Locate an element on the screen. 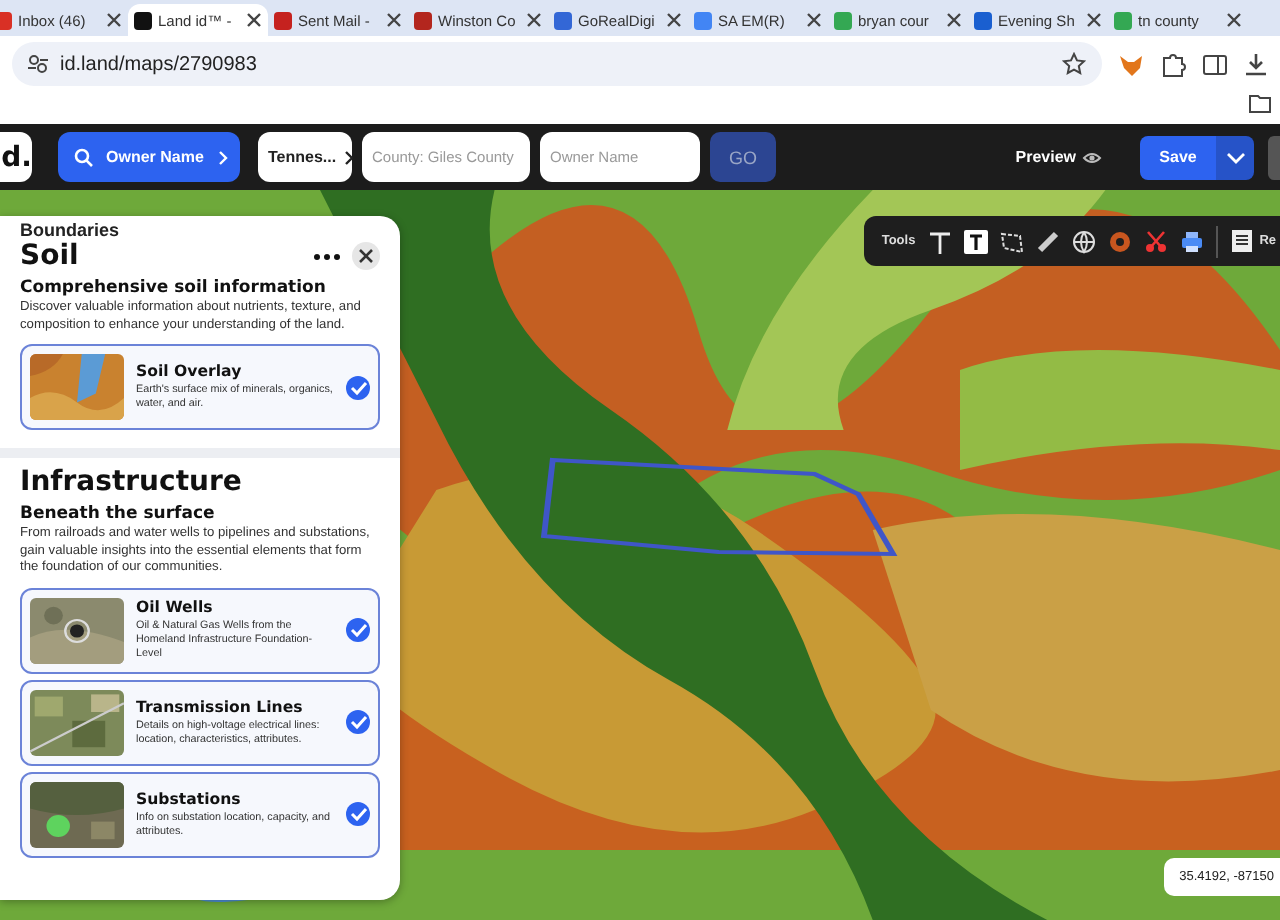 This screenshot has width=1280, height=920. caret-icon is located at coordinates (1235, 157).